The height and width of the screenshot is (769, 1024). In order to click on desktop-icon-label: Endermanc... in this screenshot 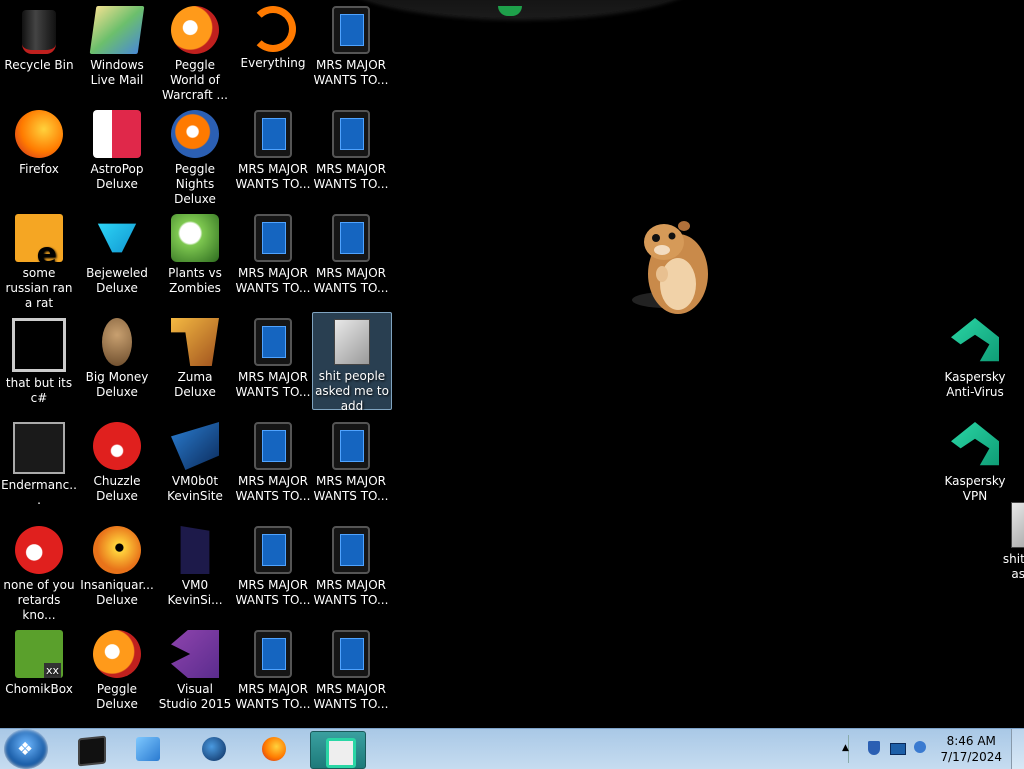, I will do `click(39, 492)`.